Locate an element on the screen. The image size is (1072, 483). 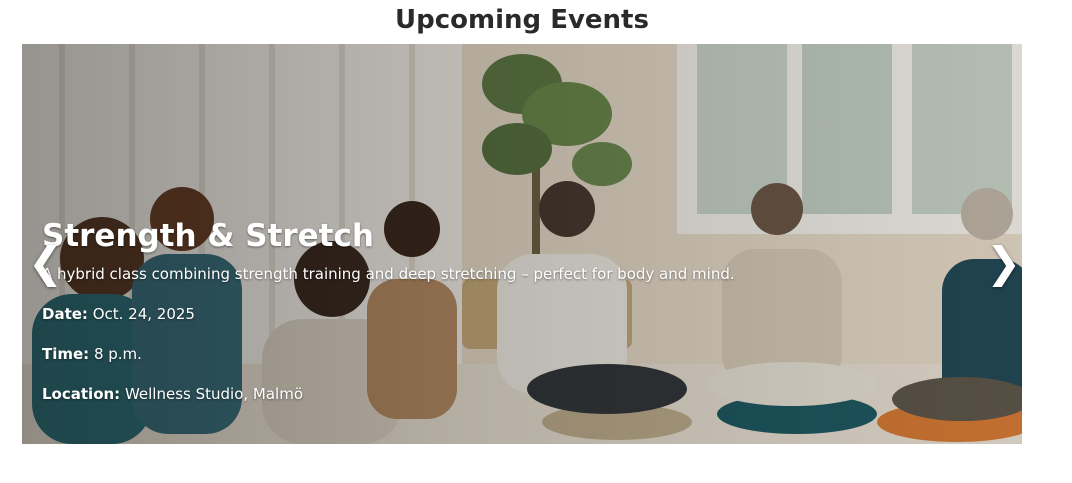
time-value: 8 p.m. is located at coordinates (115, 354).